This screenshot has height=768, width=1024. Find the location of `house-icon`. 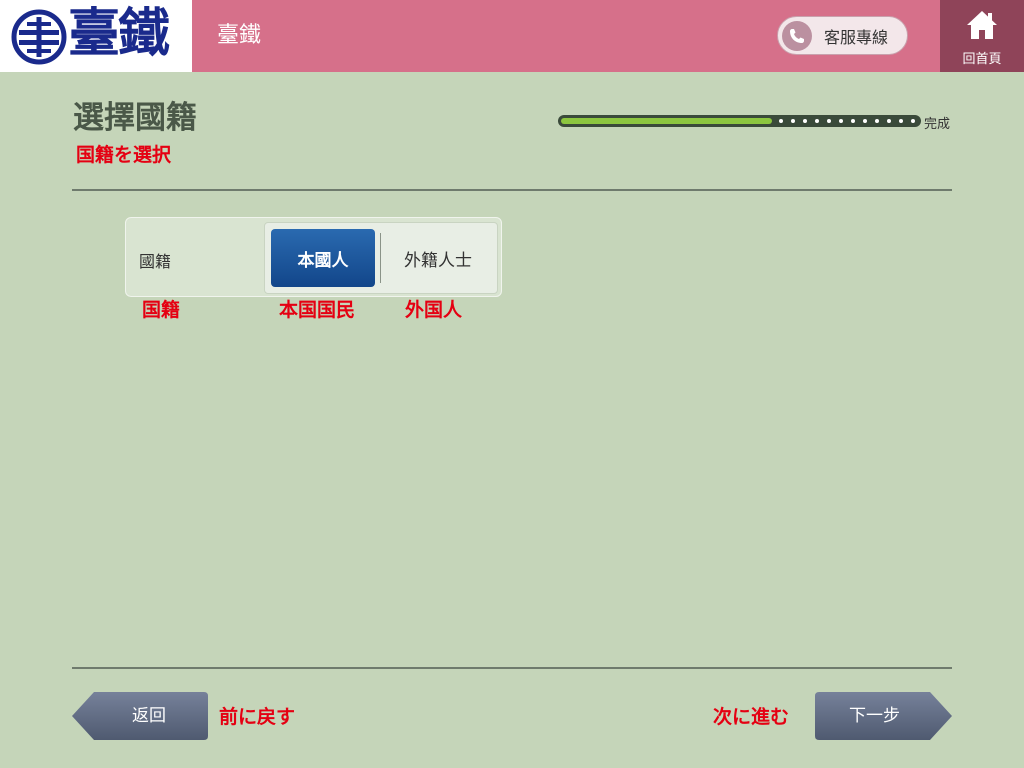

house-icon is located at coordinates (982, 25).